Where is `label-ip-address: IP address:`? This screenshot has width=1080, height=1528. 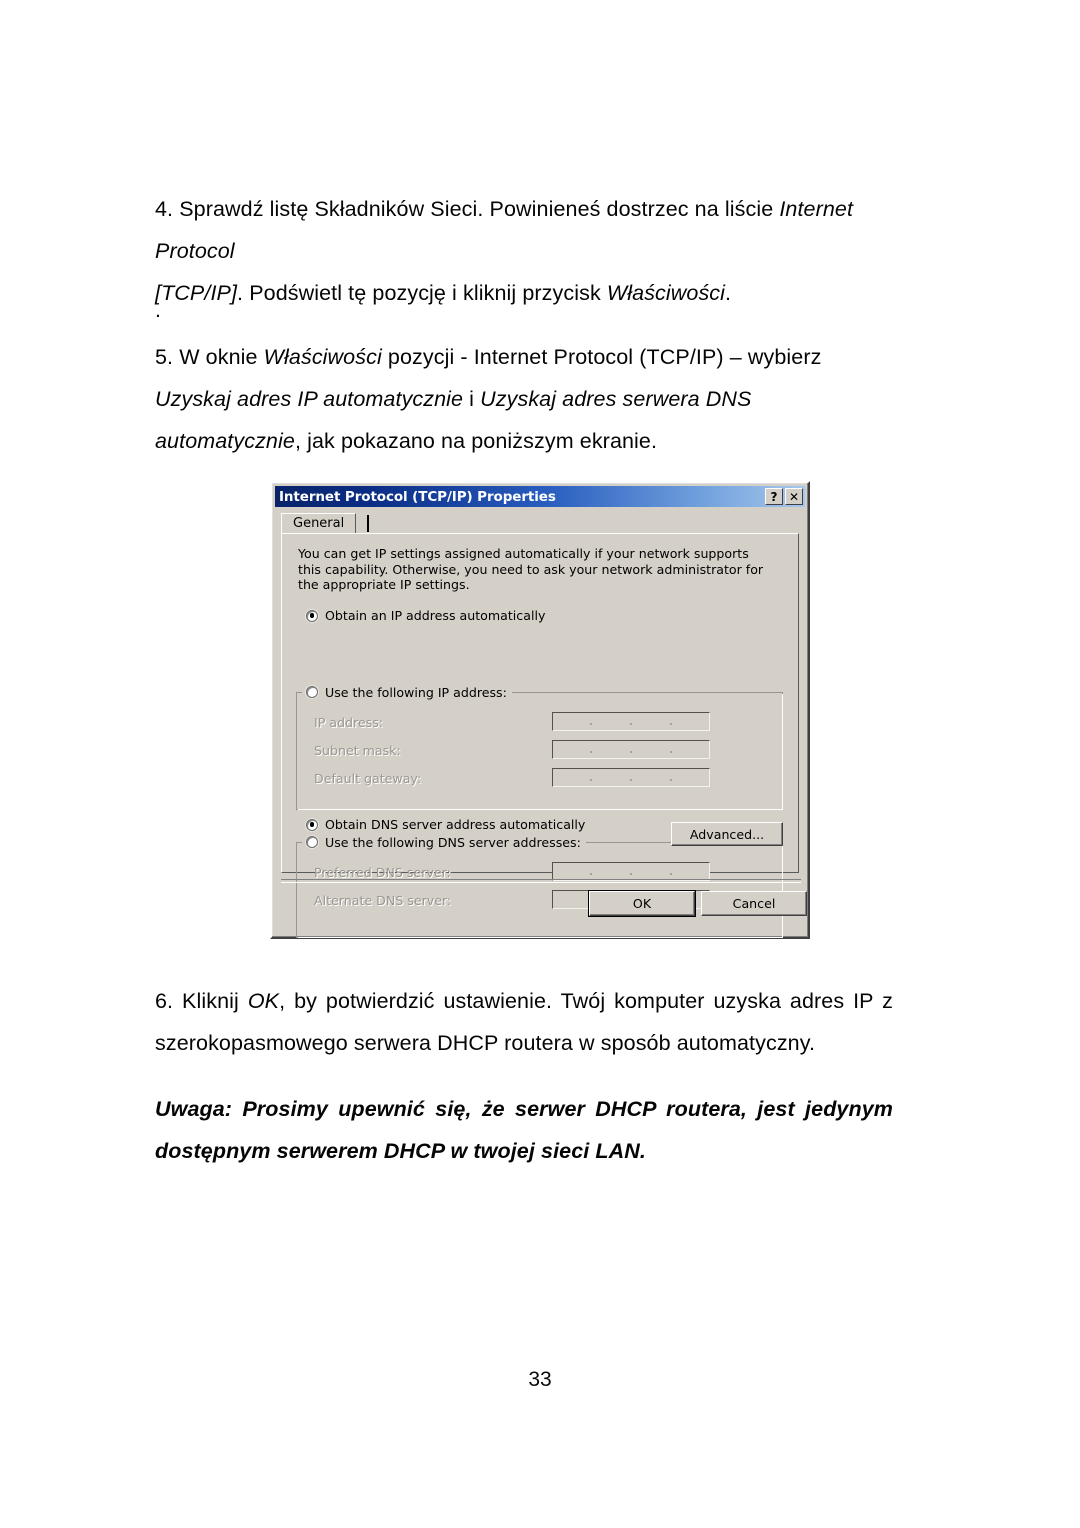
label-ip-address: IP address: is located at coordinates (349, 722).